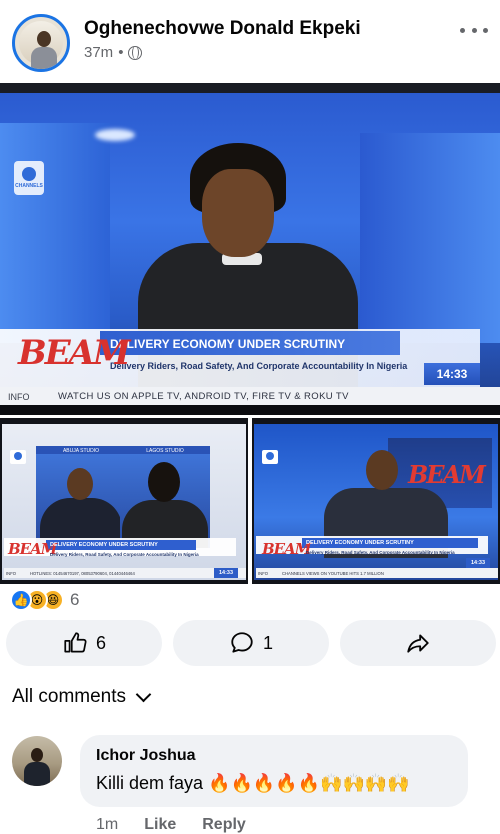 The width and height of the screenshot is (500, 834). I want to click on share-button, so click(418, 643).